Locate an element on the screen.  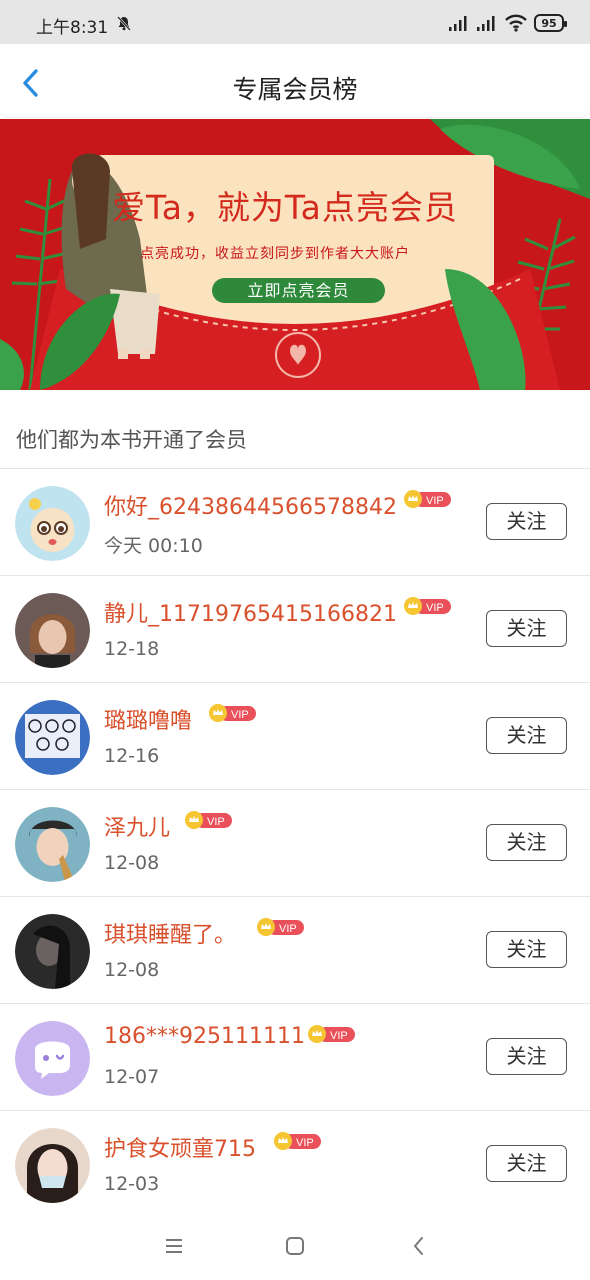
menu-icon is located at coordinates (174, 1246).